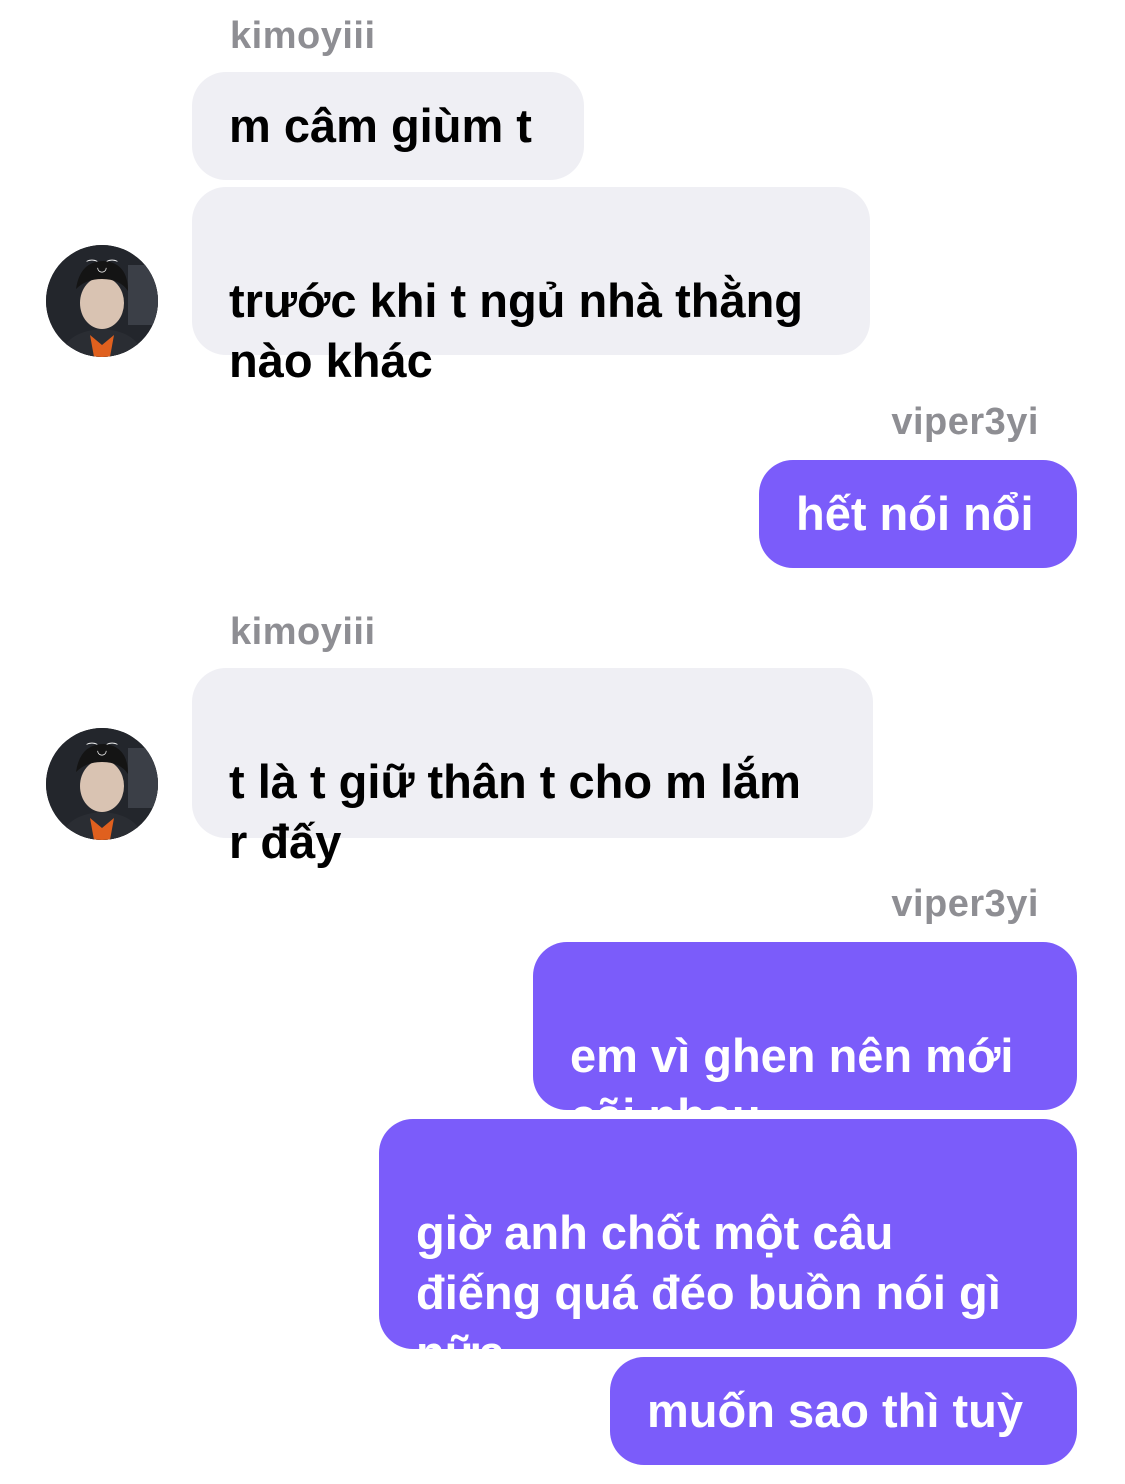 The width and height of the screenshot is (1125, 1484). I want to click on message-bubble: muốn sao thì tuỳ, so click(843, 1411).